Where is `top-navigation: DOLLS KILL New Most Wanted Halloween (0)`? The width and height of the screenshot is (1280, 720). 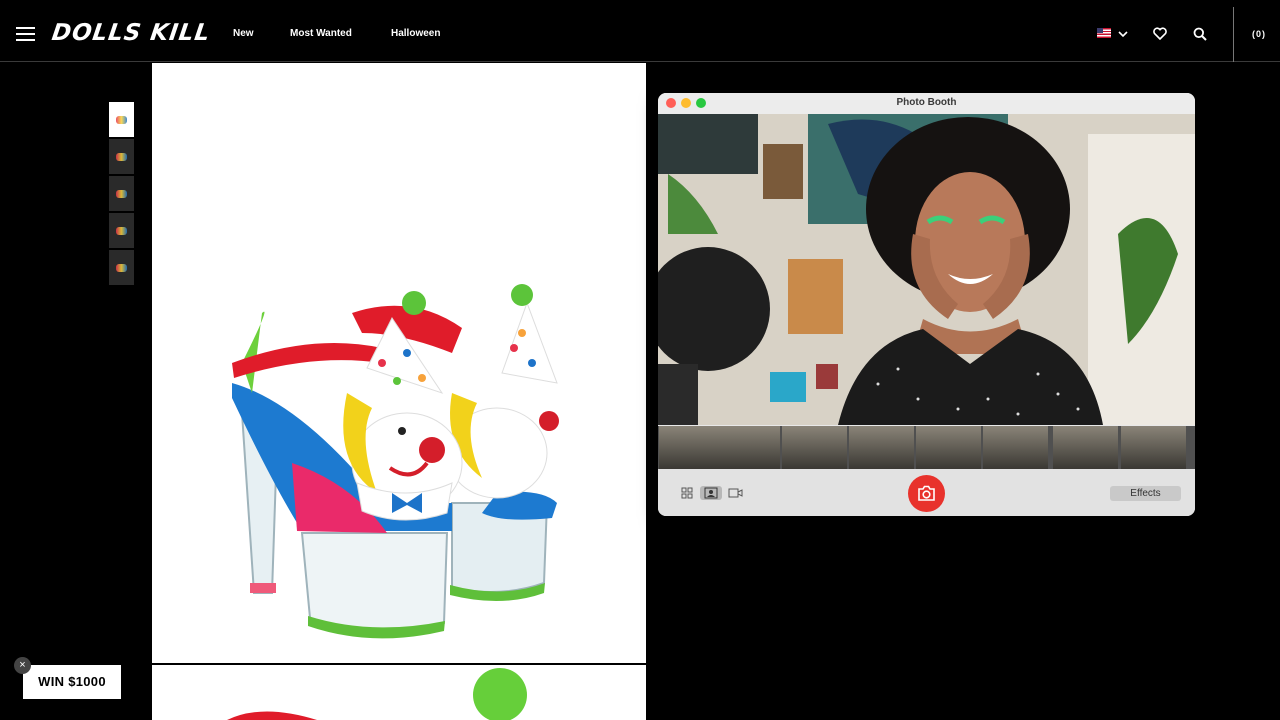 top-navigation: DOLLS KILL New Most Wanted Halloween (0) is located at coordinates (640, 31).